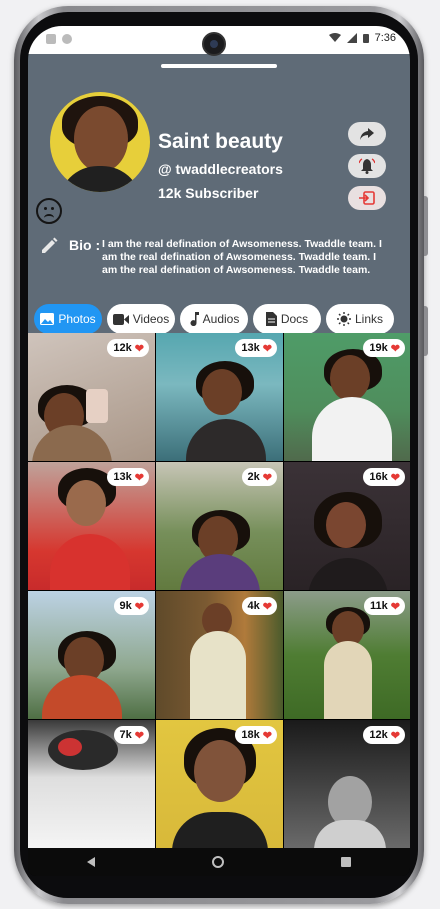 This screenshot has width=440, height=909. I want to click on battery-icon, so click(365, 38).